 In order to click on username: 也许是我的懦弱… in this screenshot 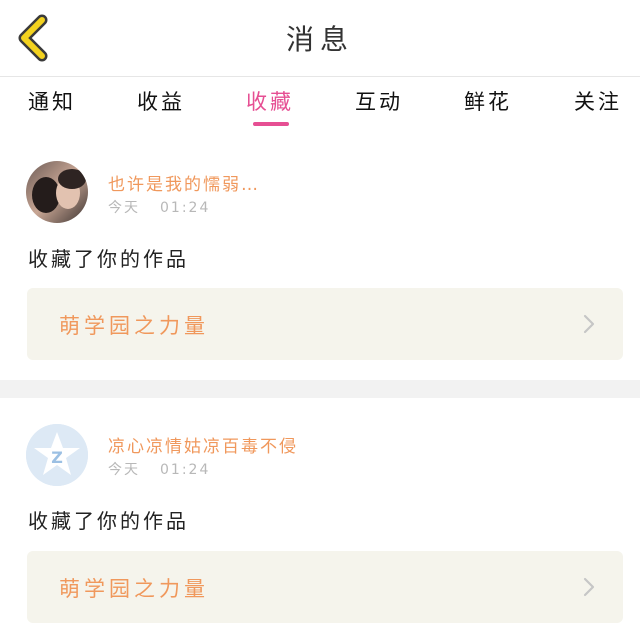, I will do `click(184, 182)`.